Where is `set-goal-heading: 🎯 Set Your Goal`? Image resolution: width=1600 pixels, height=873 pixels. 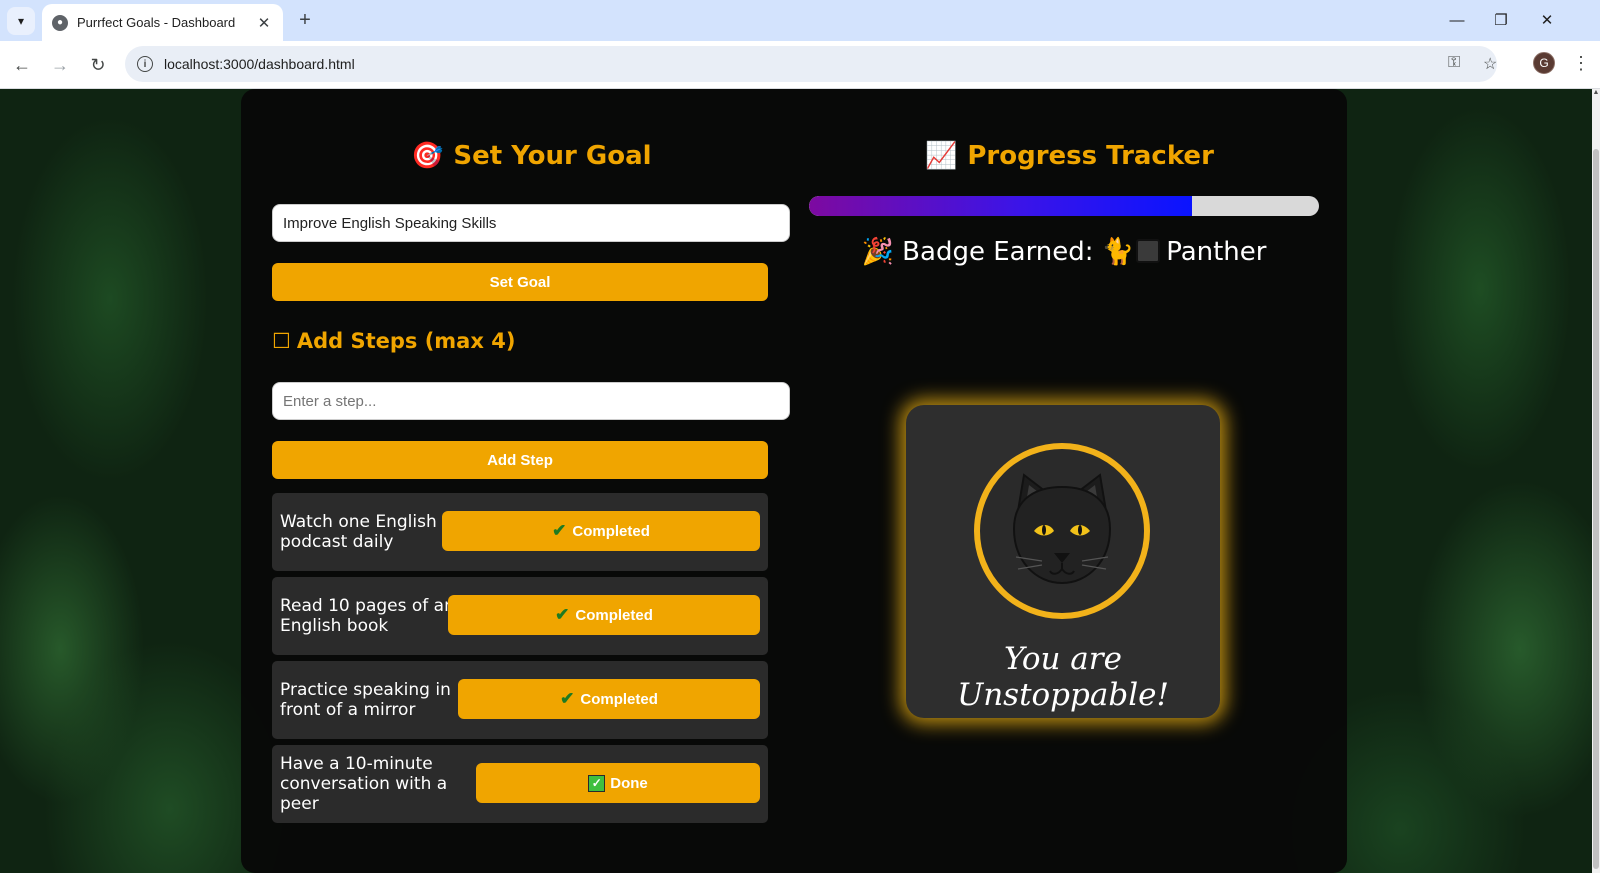 set-goal-heading: 🎯 Set Your Goal is located at coordinates (531, 156).